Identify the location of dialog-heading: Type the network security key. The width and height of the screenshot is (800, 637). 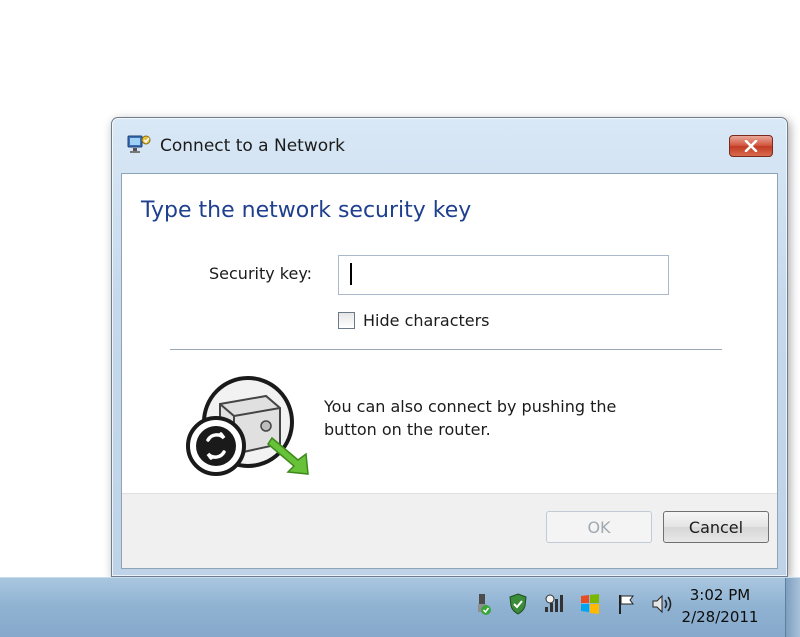
(306, 210).